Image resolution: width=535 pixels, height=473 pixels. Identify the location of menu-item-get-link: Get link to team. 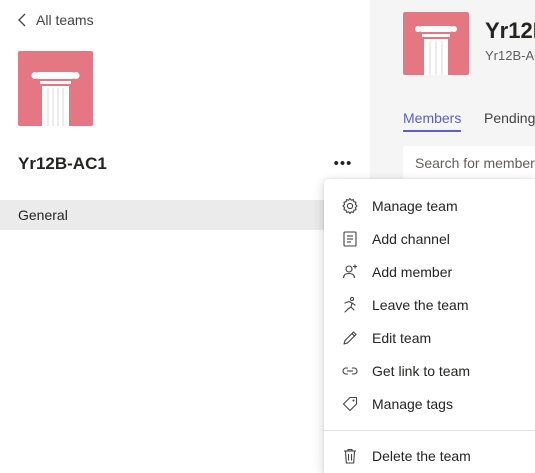
(429, 370).